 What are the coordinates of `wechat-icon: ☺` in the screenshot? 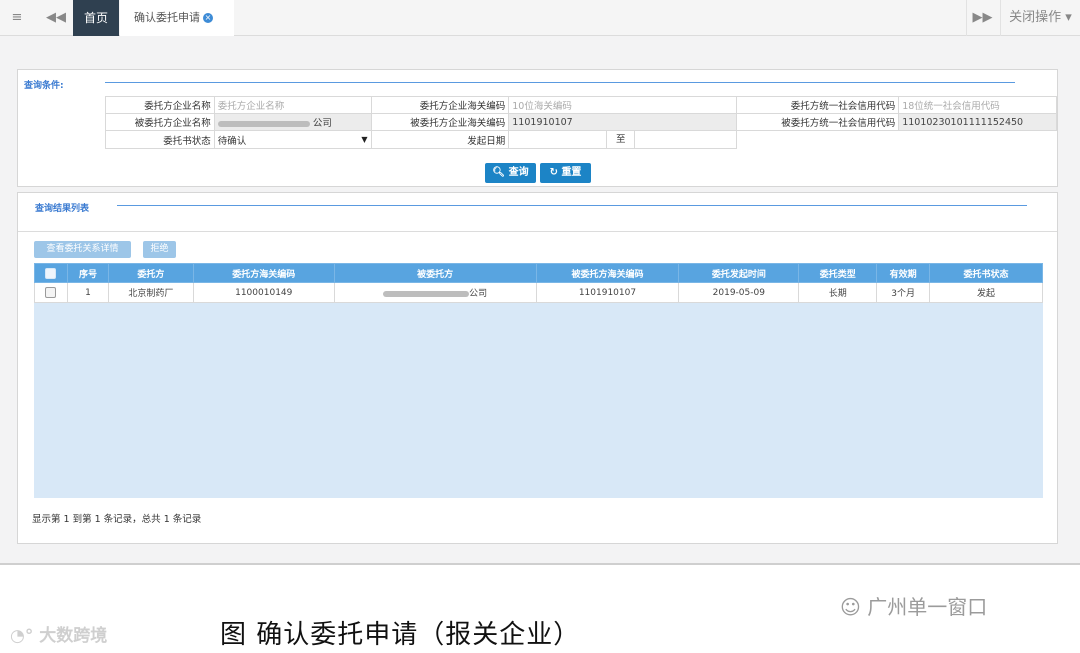 It's located at (850, 607).